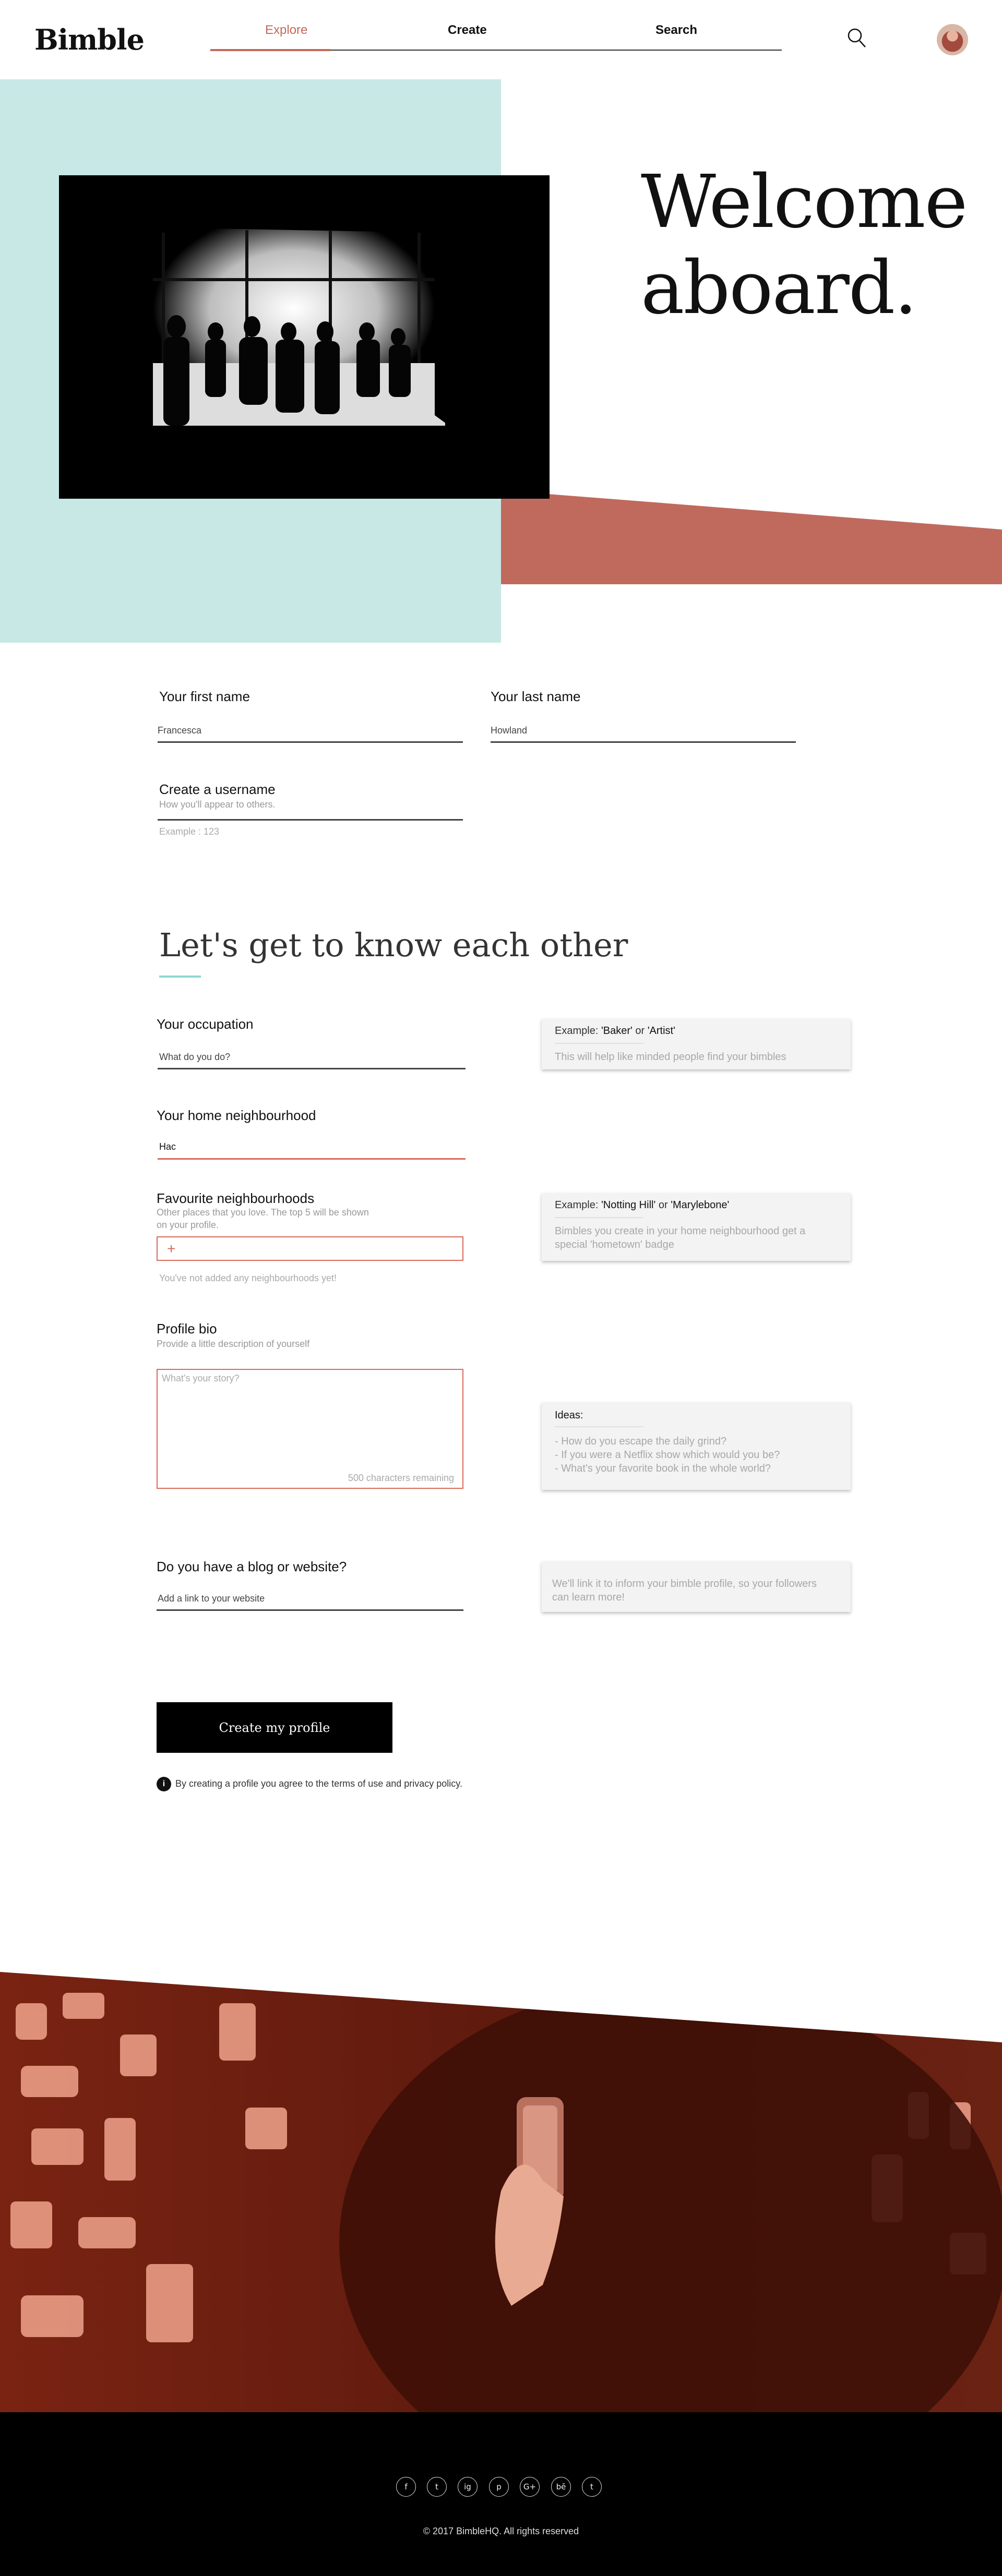 The image size is (1002, 2576). Describe the element at coordinates (312, 1068) in the screenshot. I see `occupation-underline` at that location.